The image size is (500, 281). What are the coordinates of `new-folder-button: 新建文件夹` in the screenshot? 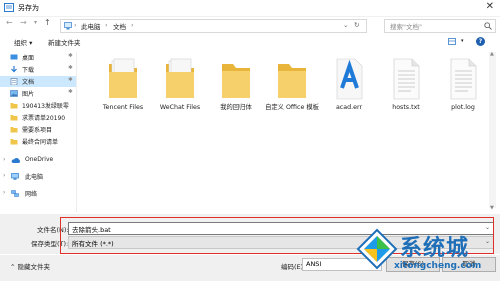 It's located at (64, 42).